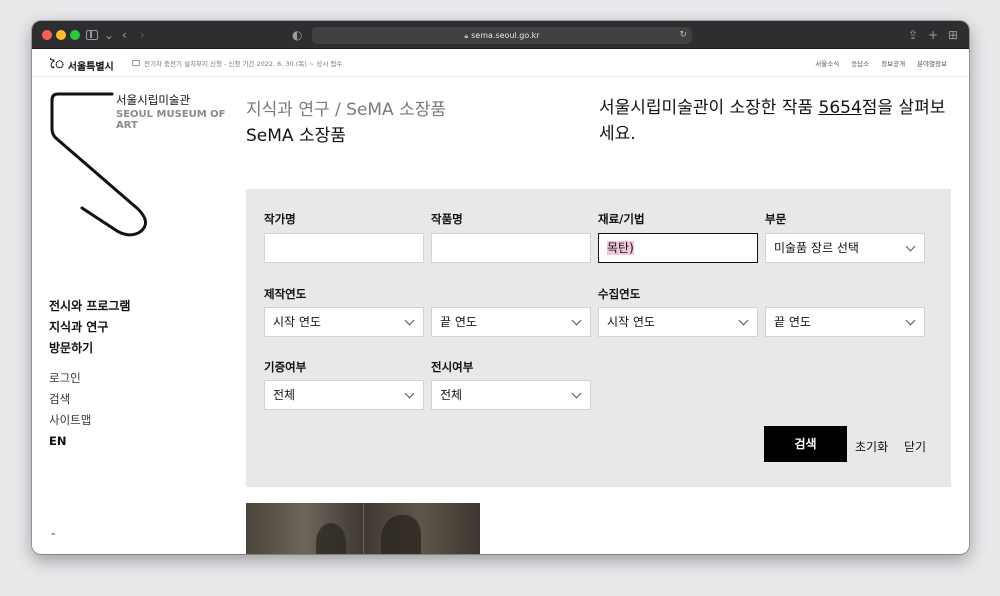  Describe the element at coordinates (346, 110) in the screenshot. I see `breadcrumb: 지식과 연구 / SeMA 소장품` at that location.